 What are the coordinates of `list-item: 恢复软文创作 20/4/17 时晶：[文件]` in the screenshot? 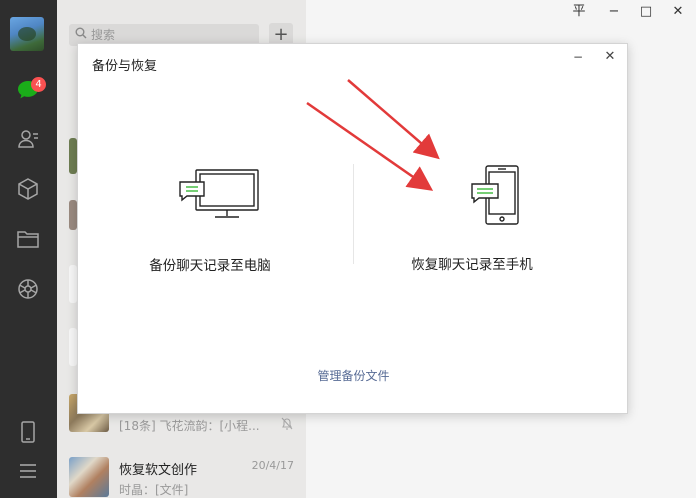 It's located at (181, 475).